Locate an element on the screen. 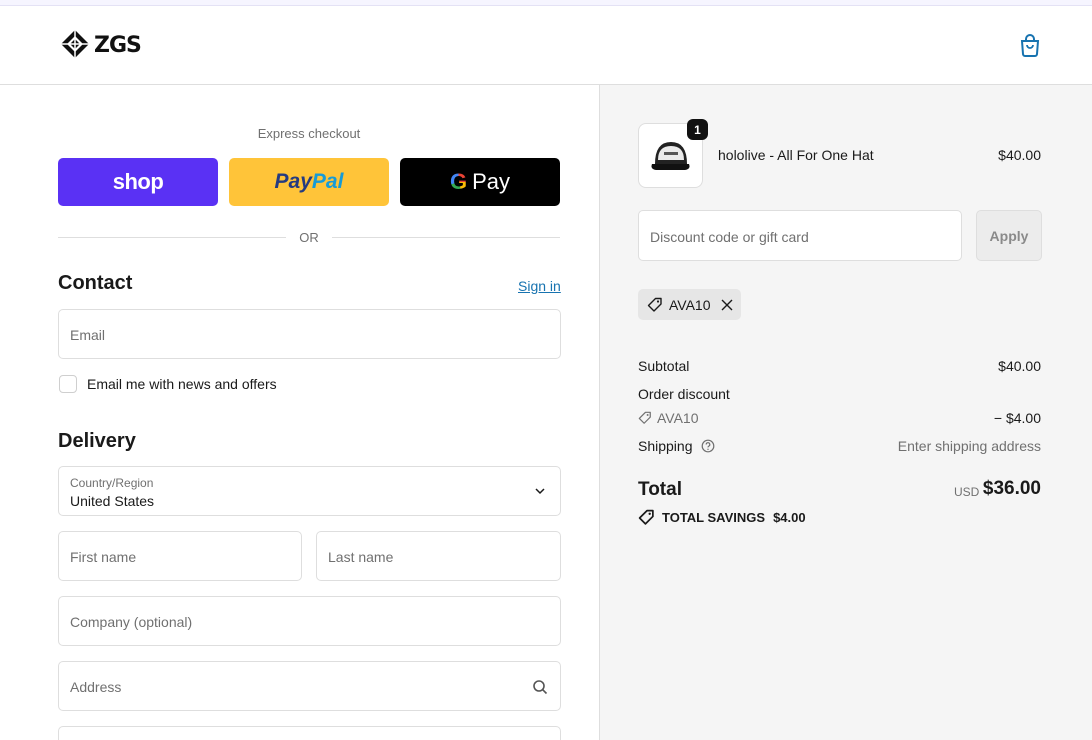 The width and height of the screenshot is (1092, 740). applied-discount-chip: AVA10 is located at coordinates (689, 304).